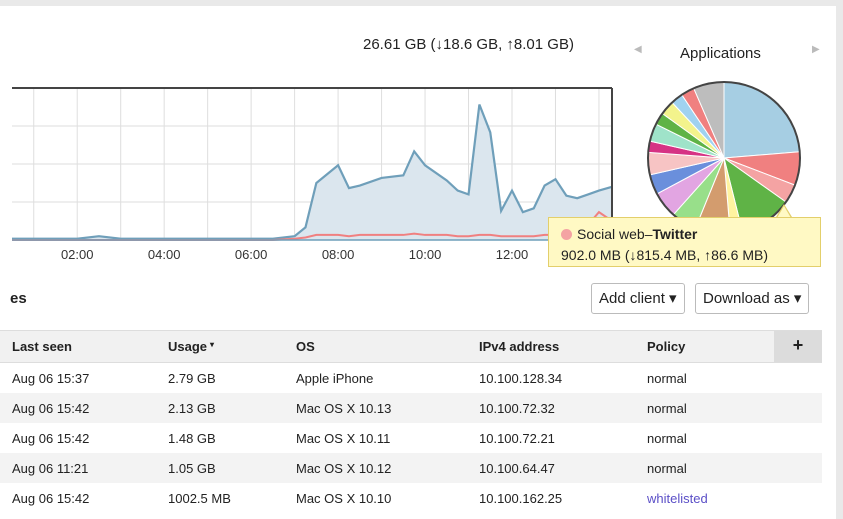  Describe the element at coordinates (199, 498) in the screenshot. I see `cell-usage: 1002.5 MB` at that location.